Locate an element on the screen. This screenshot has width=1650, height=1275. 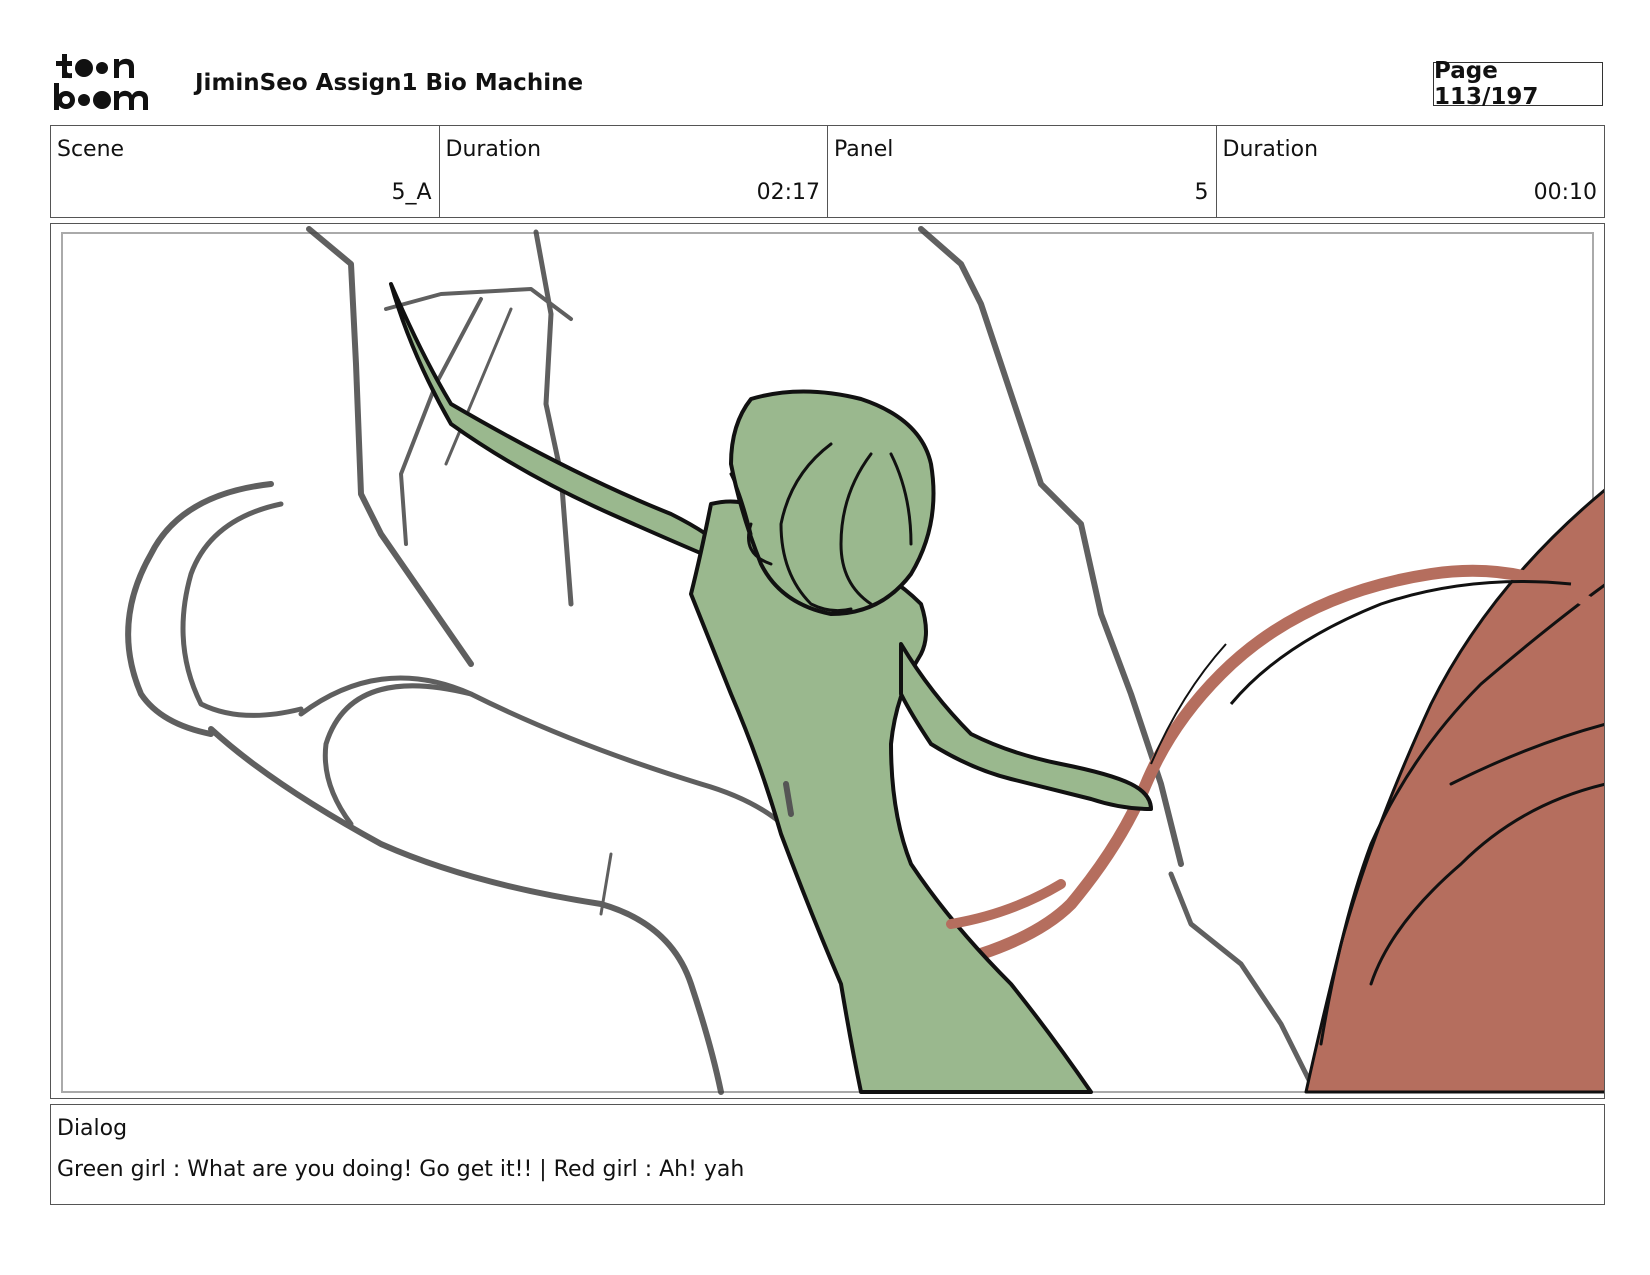
scene-duration-label: Duration is located at coordinates (493, 149).